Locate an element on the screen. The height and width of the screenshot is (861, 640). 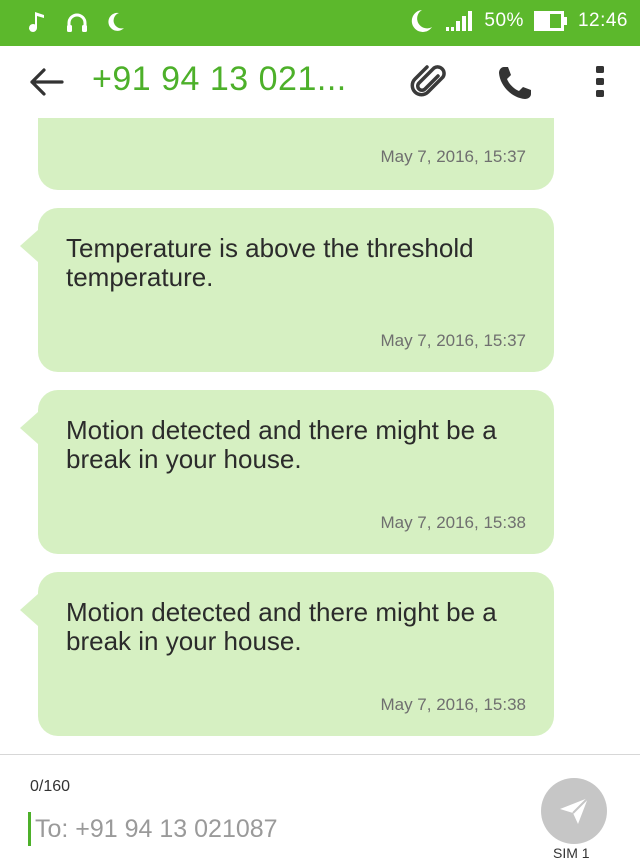
battery-icon is located at coordinates (550, 21).